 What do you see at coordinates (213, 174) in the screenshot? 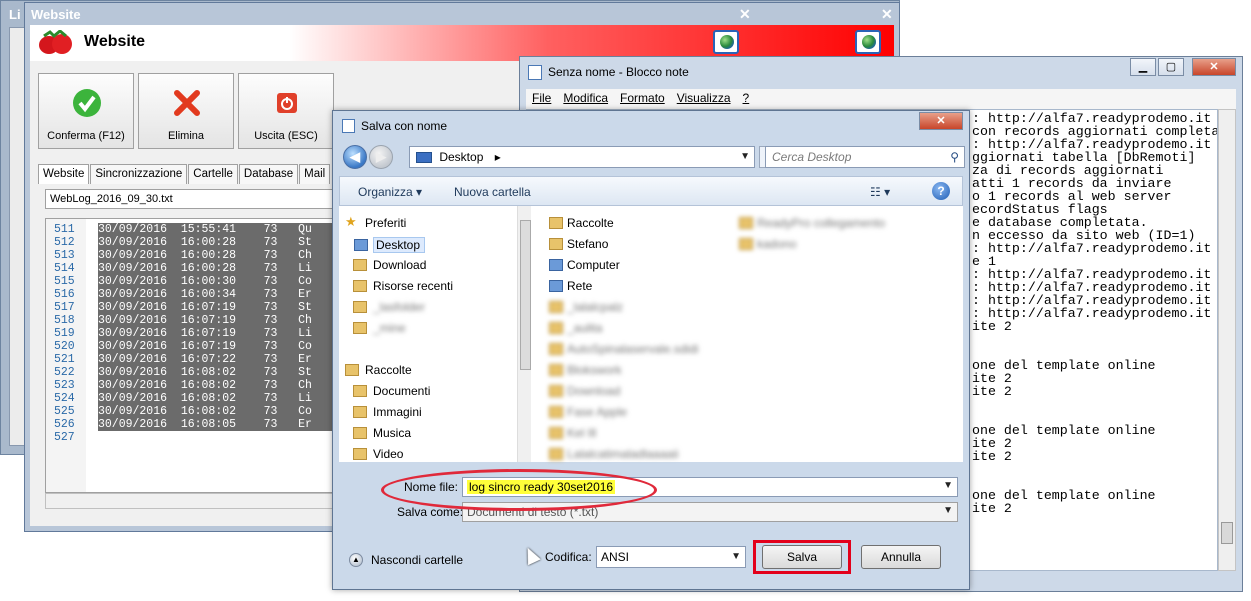
I see `tab-cartelle: Cartelle` at bounding box center [213, 174].